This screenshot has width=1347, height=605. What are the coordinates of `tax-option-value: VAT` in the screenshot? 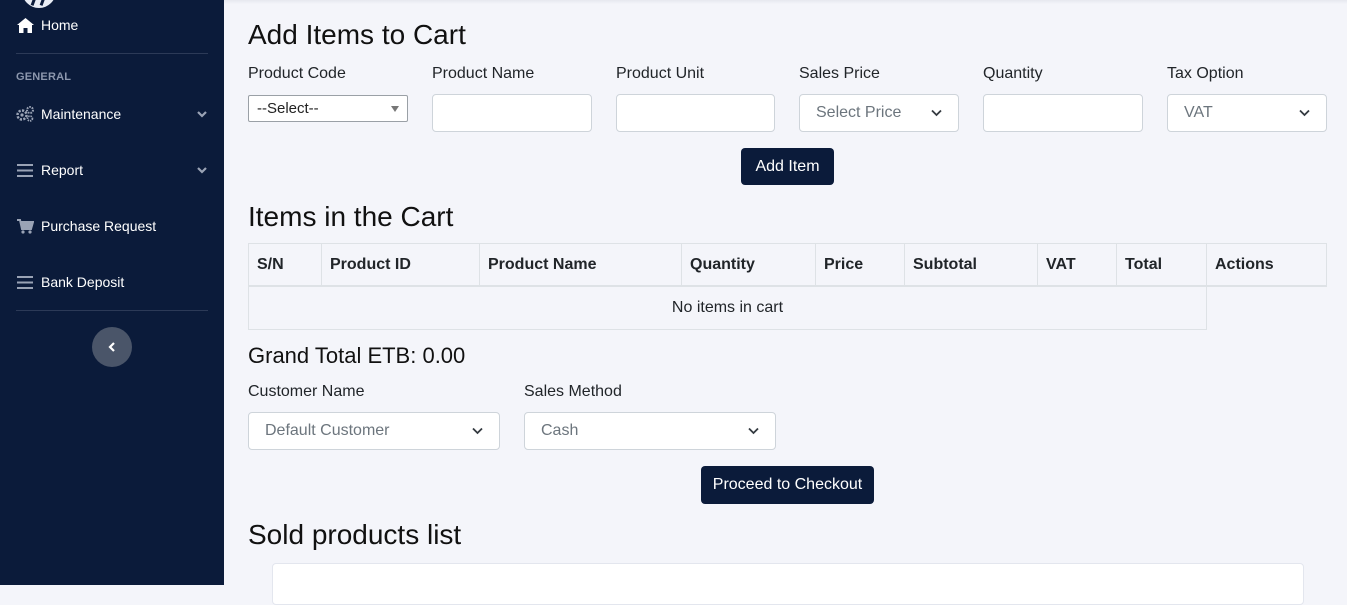 It's located at (1198, 112).